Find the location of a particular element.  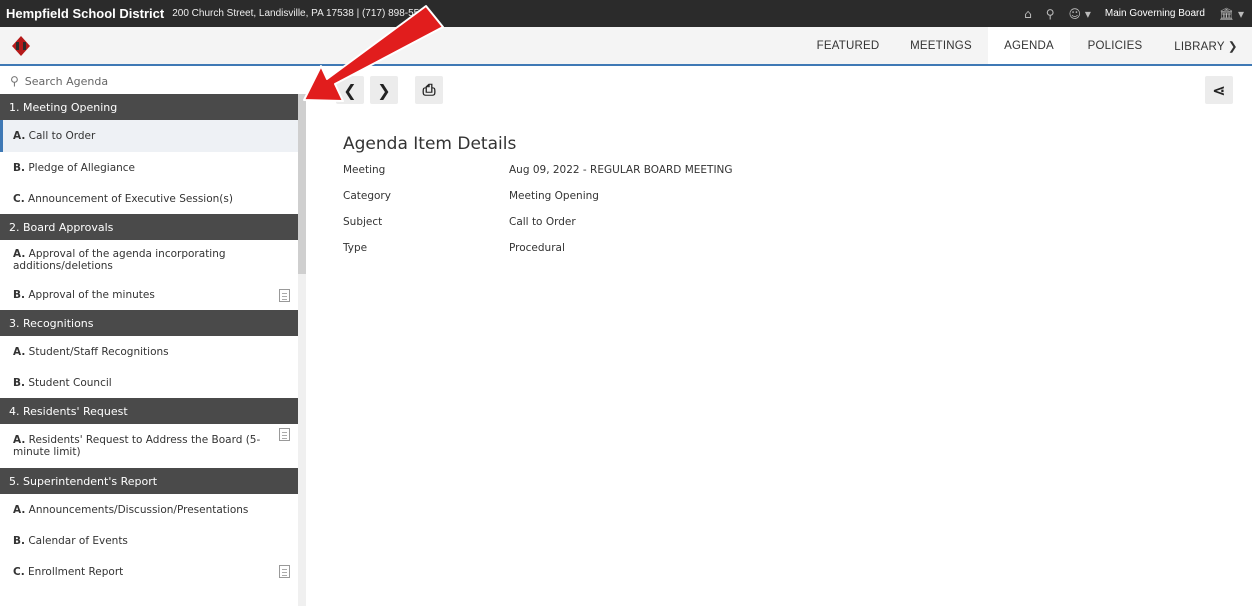

user-icon: ☺ ▾ is located at coordinates (1080, 14).